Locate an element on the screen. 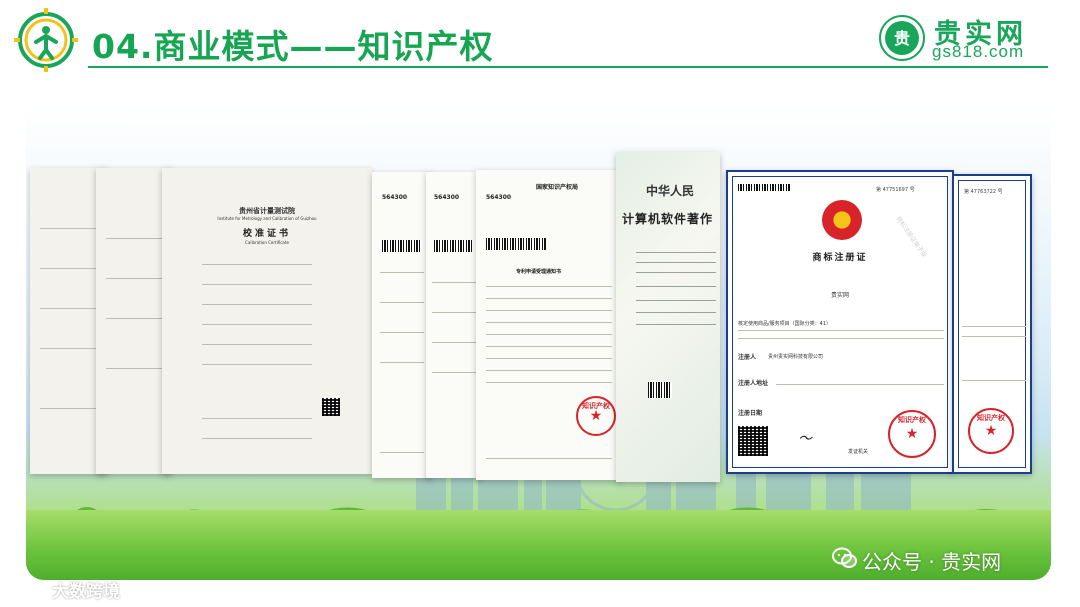 The image size is (1080, 607). trademark-cert-2: 第 47763722 号 知识产权 ★ is located at coordinates (992, 324).